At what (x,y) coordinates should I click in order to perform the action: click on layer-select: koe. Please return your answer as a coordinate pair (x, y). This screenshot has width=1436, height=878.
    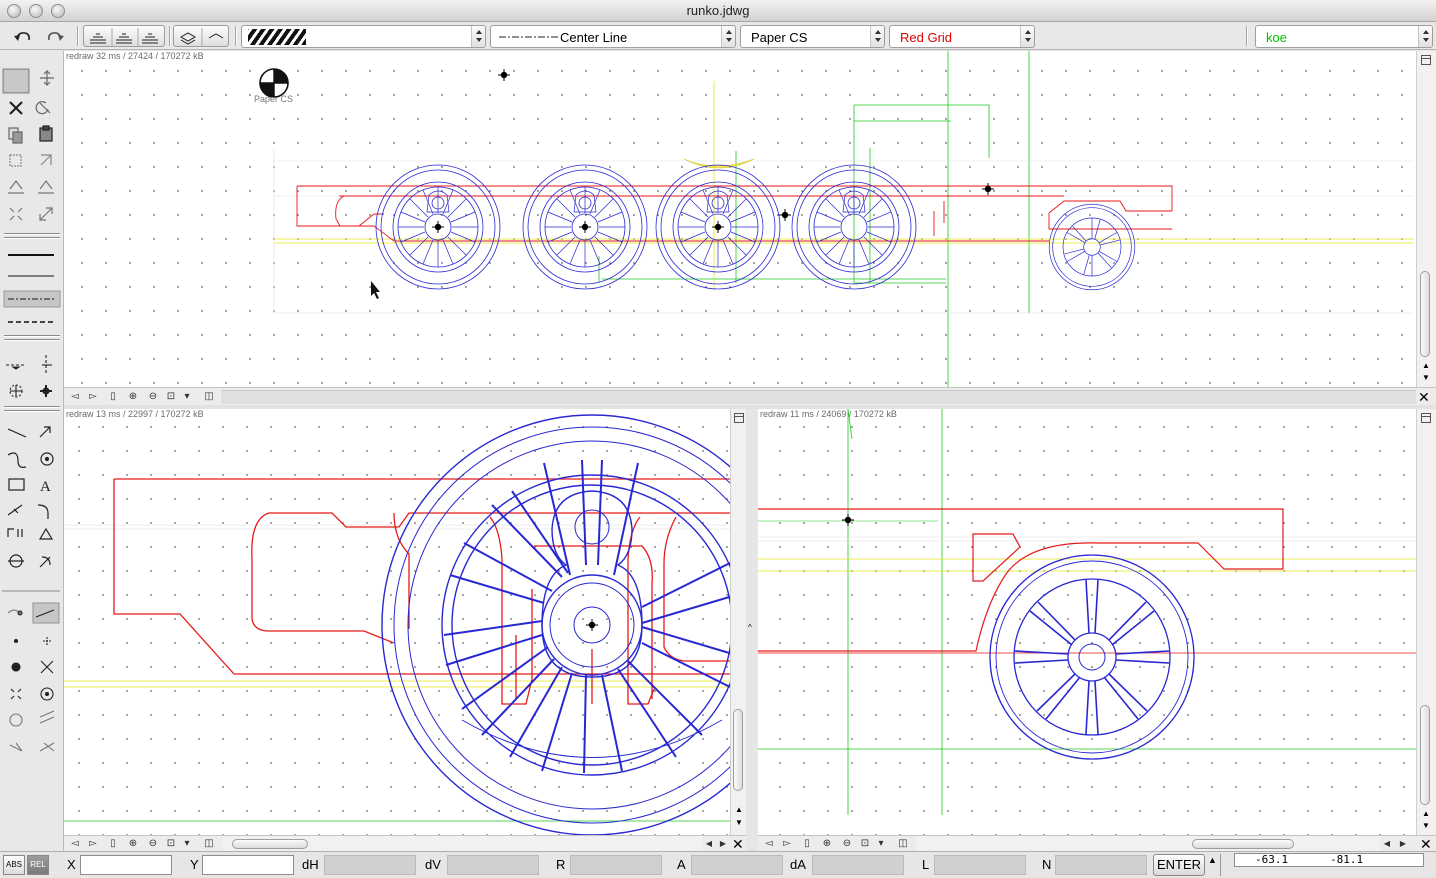
    Looking at the image, I should click on (1344, 36).